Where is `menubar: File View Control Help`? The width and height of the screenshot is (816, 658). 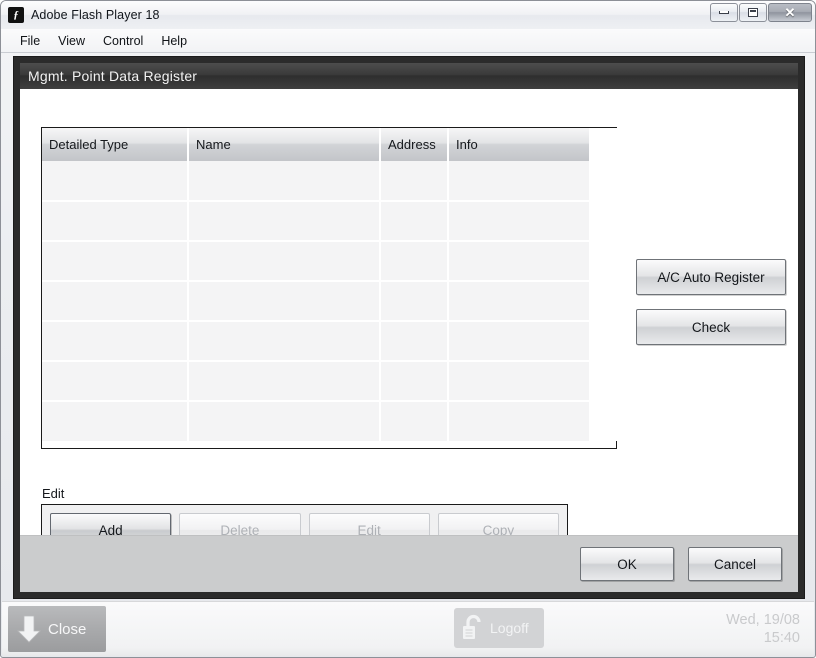 menubar: File View Control Help is located at coordinates (408, 41).